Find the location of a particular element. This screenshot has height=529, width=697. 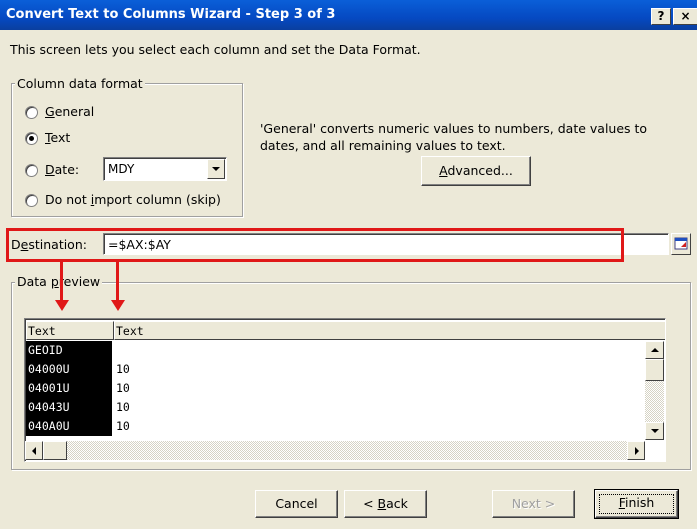

radio-general-label: General is located at coordinates (69, 111).